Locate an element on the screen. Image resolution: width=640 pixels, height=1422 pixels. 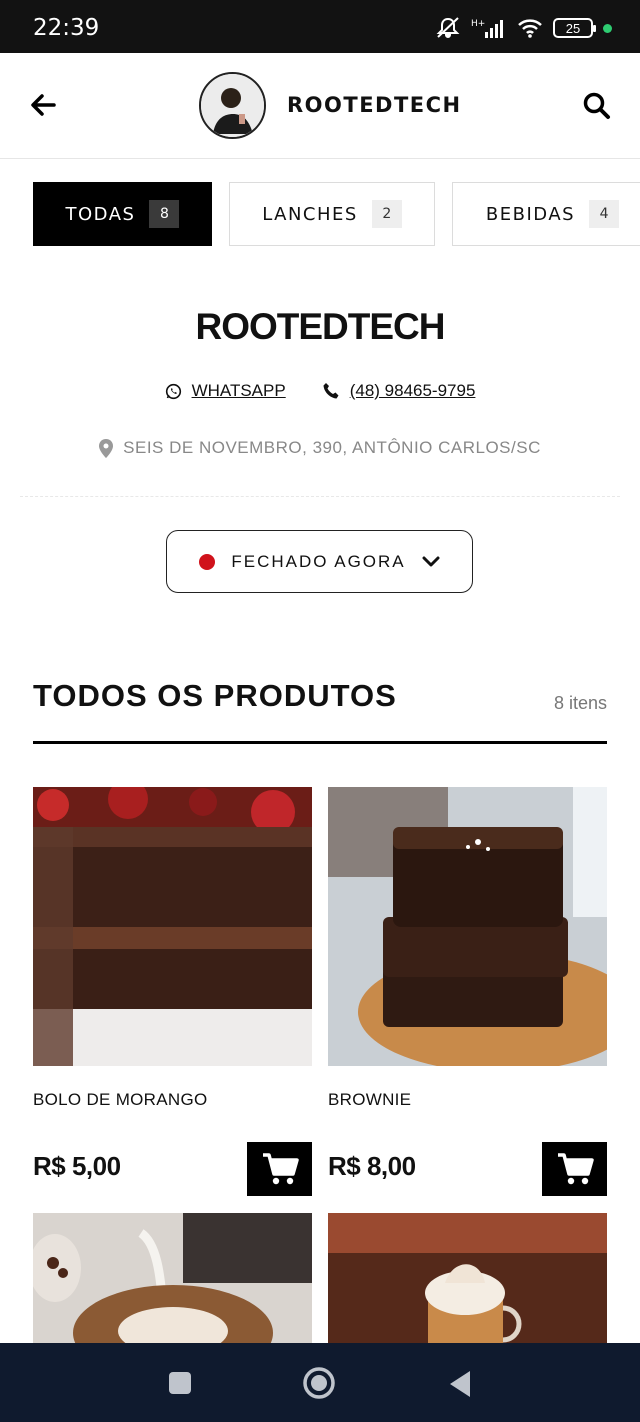
section-underline is located at coordinates (320, 742).